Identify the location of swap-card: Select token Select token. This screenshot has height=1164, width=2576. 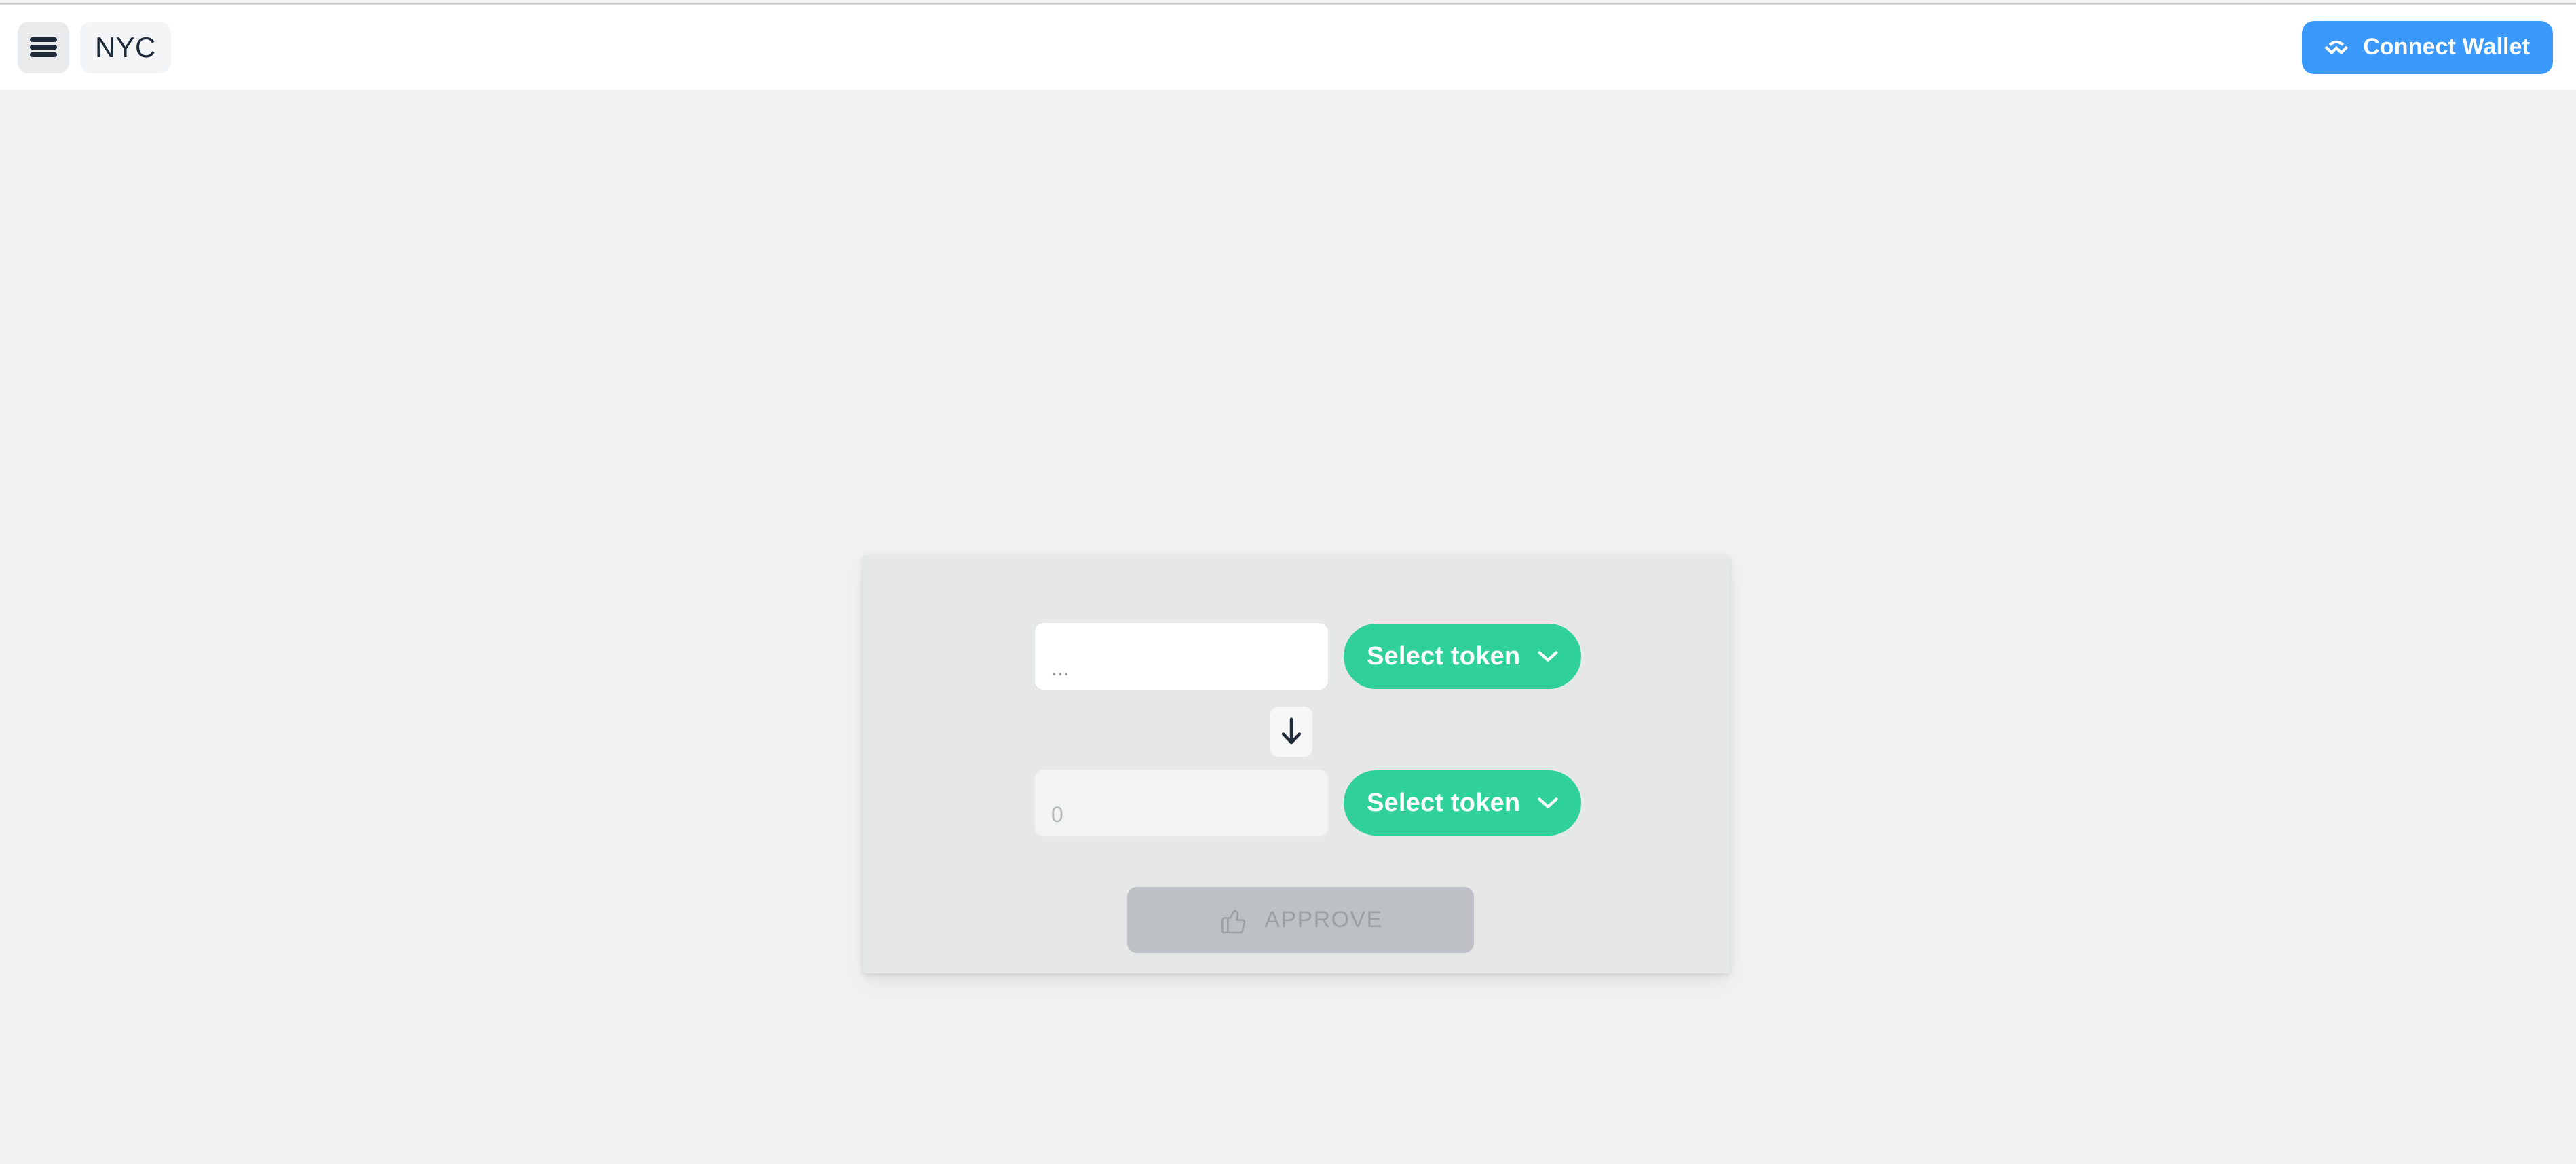
(1296, 764).